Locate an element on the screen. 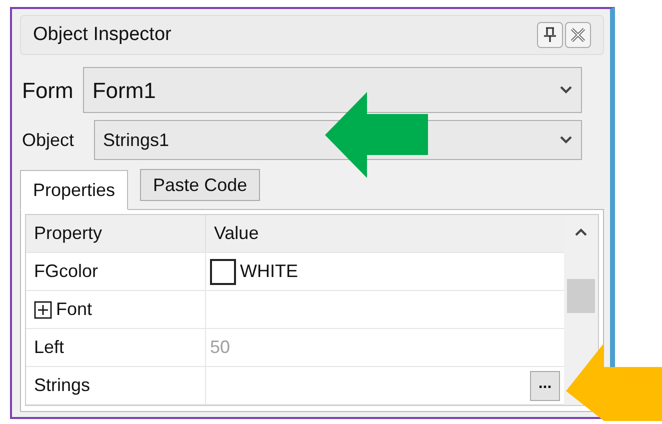 This screenshot has width=662, height=424. panel-title: Object Inspector is located at coordinates (102, 34).